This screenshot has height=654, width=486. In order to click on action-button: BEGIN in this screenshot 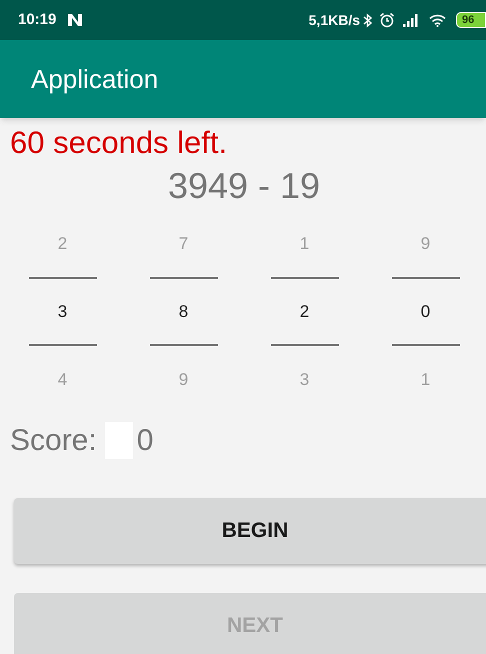, I will do `click(250, 531)`.